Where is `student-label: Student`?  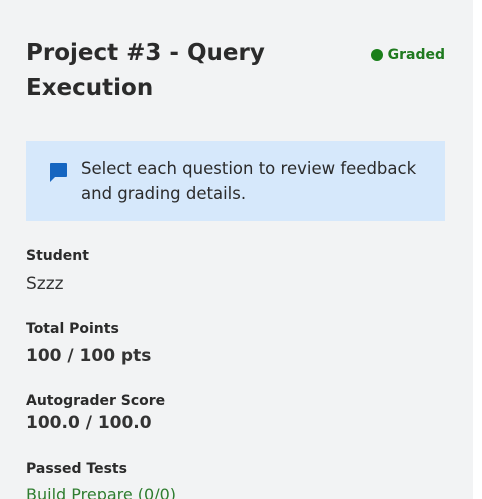 student-label: Student is located at coordinates (57, 256).